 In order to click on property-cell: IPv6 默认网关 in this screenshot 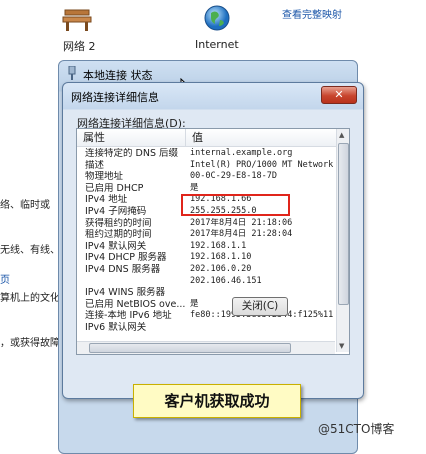, I will do `click(116, 327)`.